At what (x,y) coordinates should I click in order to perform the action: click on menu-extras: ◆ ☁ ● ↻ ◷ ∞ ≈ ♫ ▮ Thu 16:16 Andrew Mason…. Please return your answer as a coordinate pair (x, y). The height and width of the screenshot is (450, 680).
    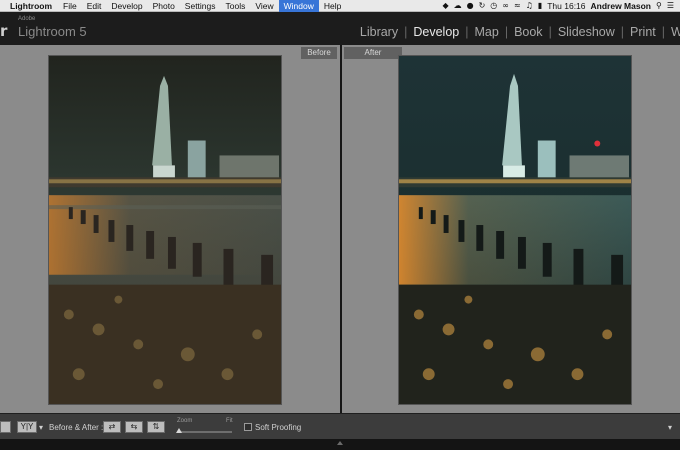
    Looking at the image, I should click on (561, 6).